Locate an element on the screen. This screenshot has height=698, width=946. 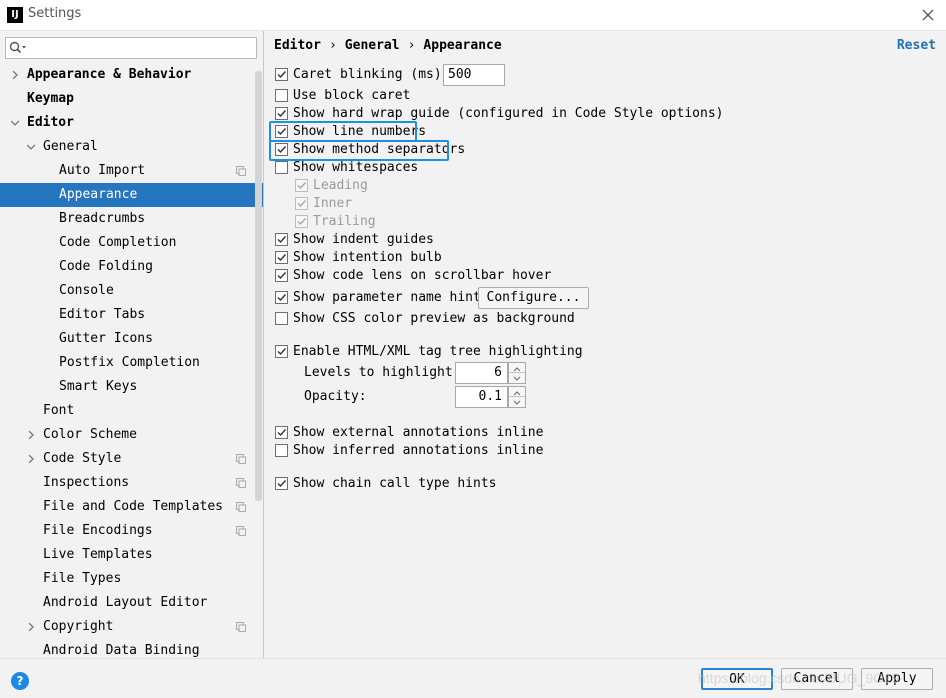
breadcrumb-appearance: Appearance is located at coordinates (462, 45).